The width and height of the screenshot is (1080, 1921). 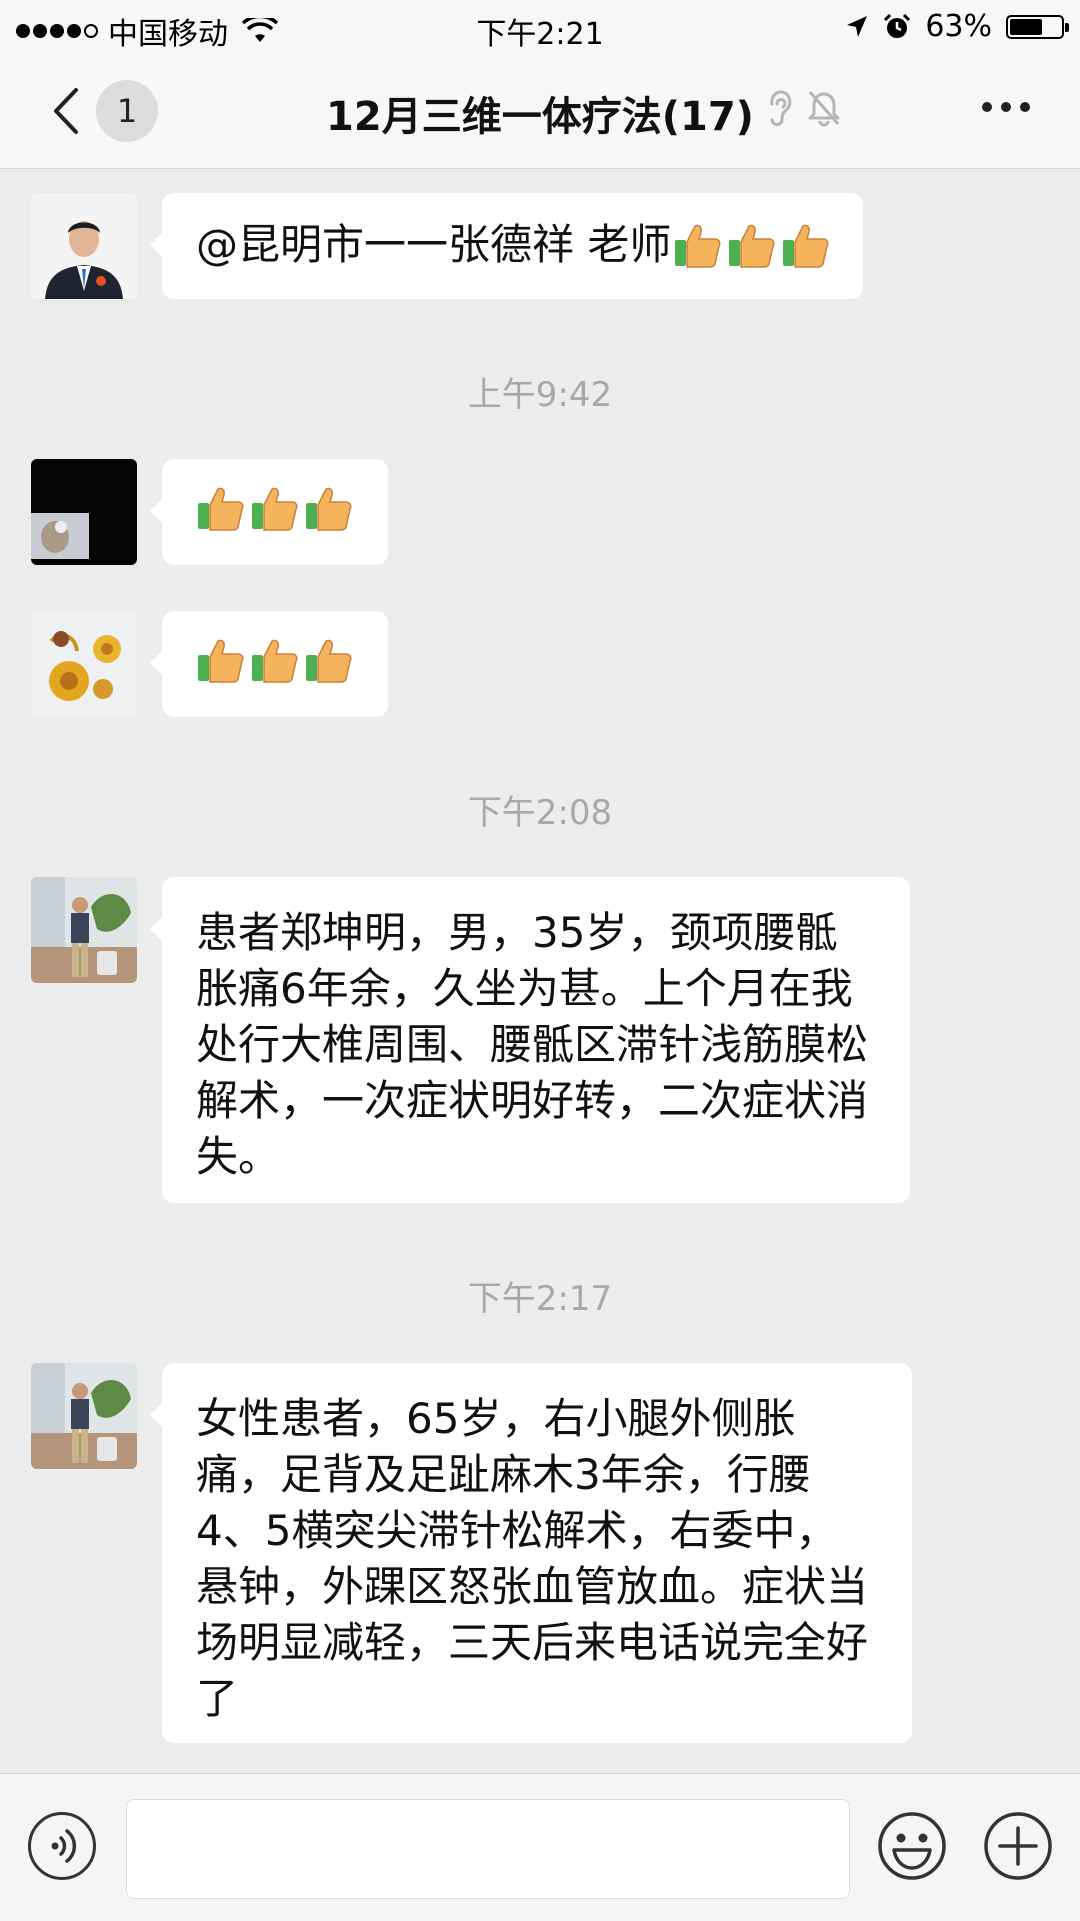 I want to click on battery-percent: 63%, so click(x=958, y=26).